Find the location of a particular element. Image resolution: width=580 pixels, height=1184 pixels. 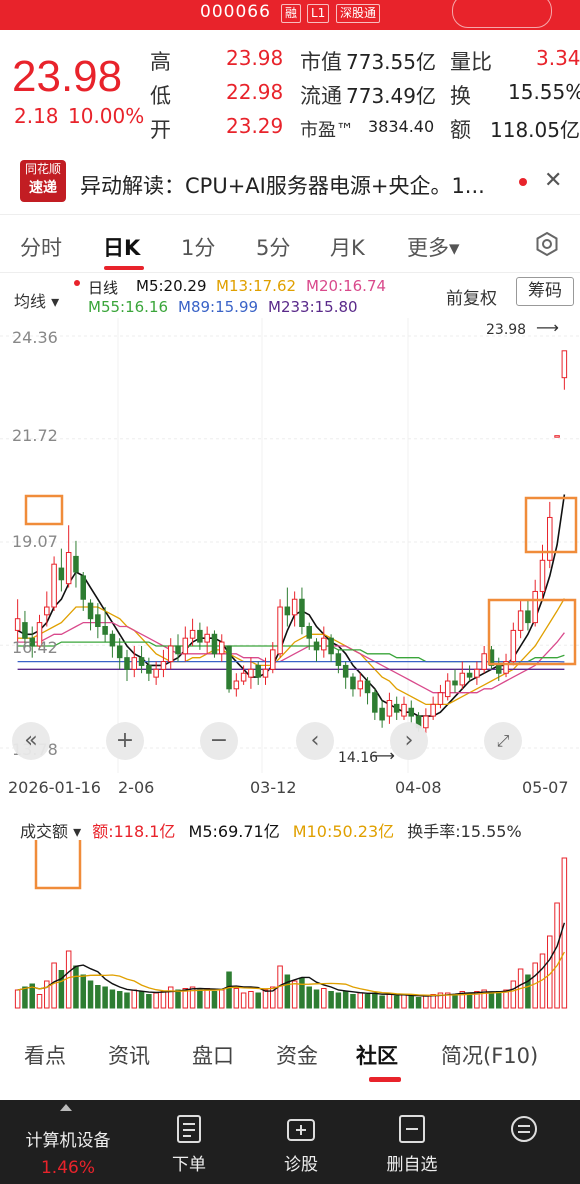

tab-intraday: 分时 is located at coordinates (41, 247).